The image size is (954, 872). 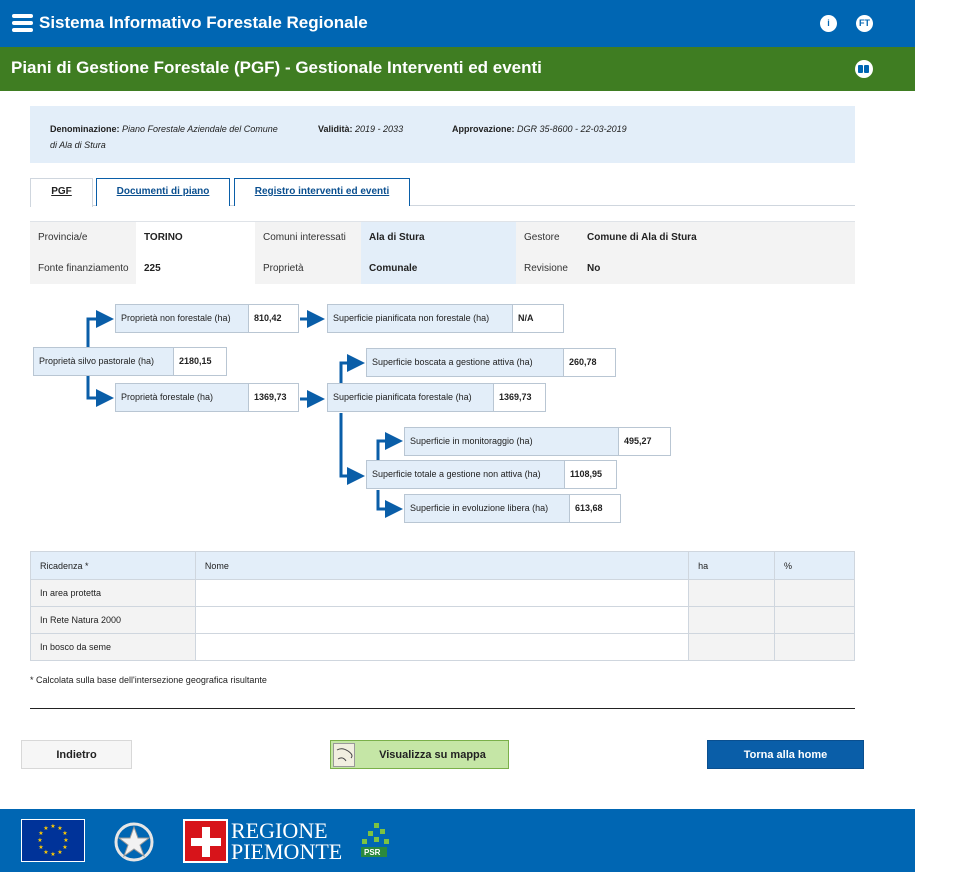 I want to click on fonte-finanziamento-label: Fonte finanziamento, so click(x=83, y=268).